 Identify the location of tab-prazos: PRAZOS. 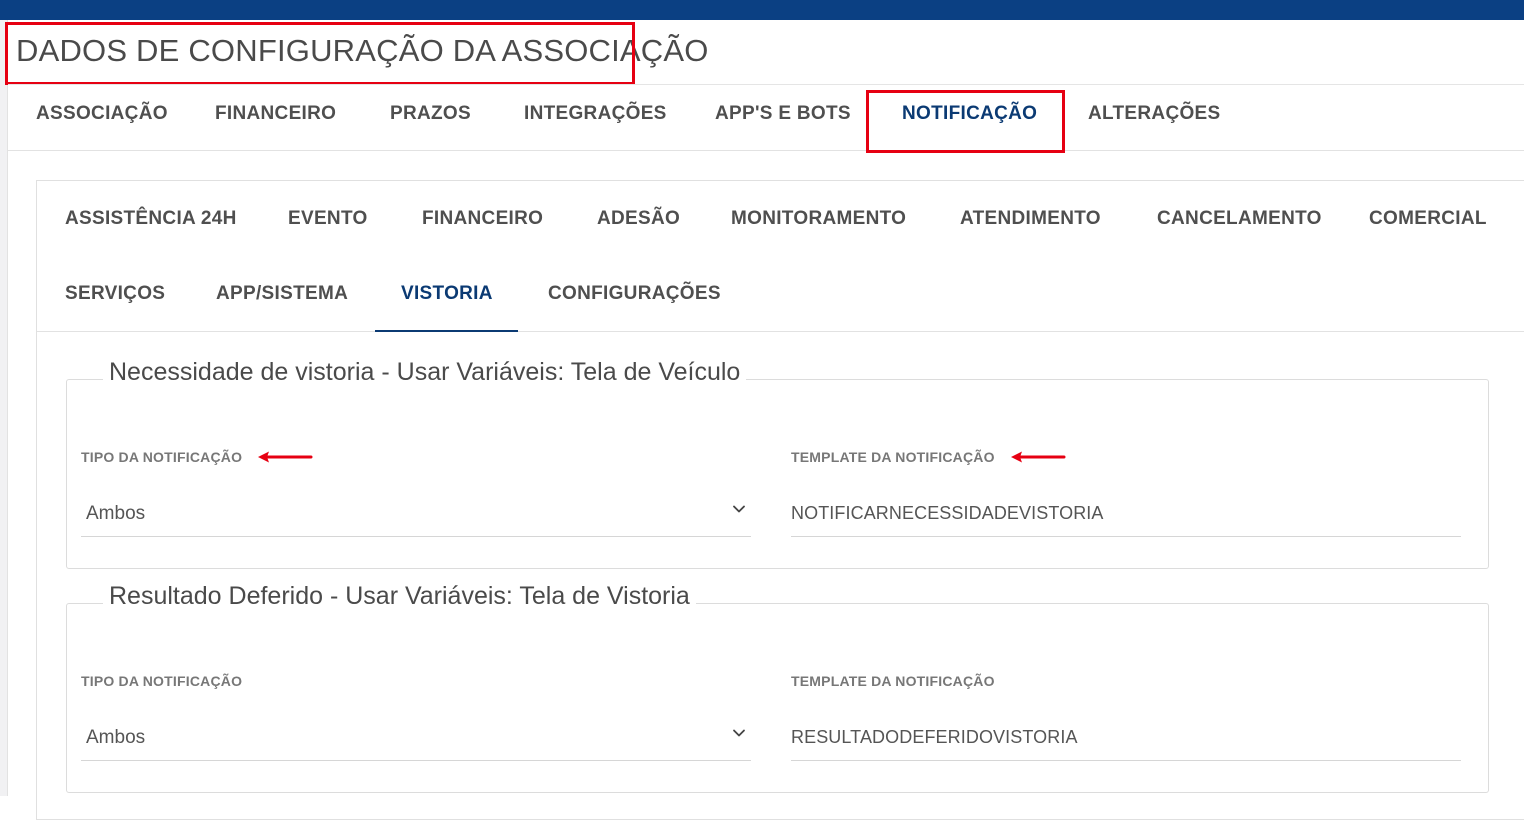
(430, 114).